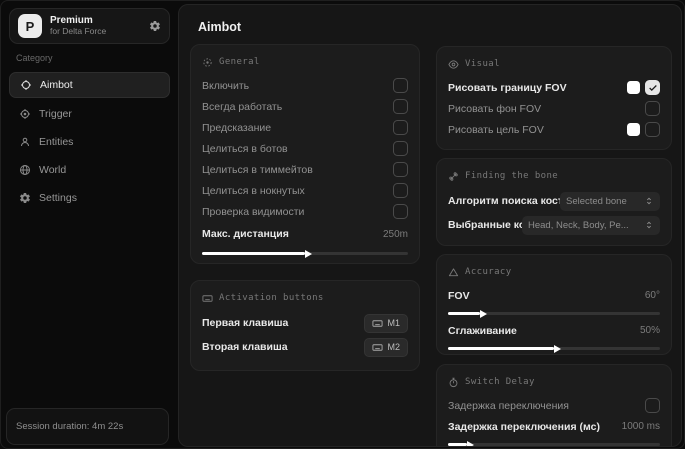 The image size is (685, 449). I want to click on key-icon, so click(378, 323).